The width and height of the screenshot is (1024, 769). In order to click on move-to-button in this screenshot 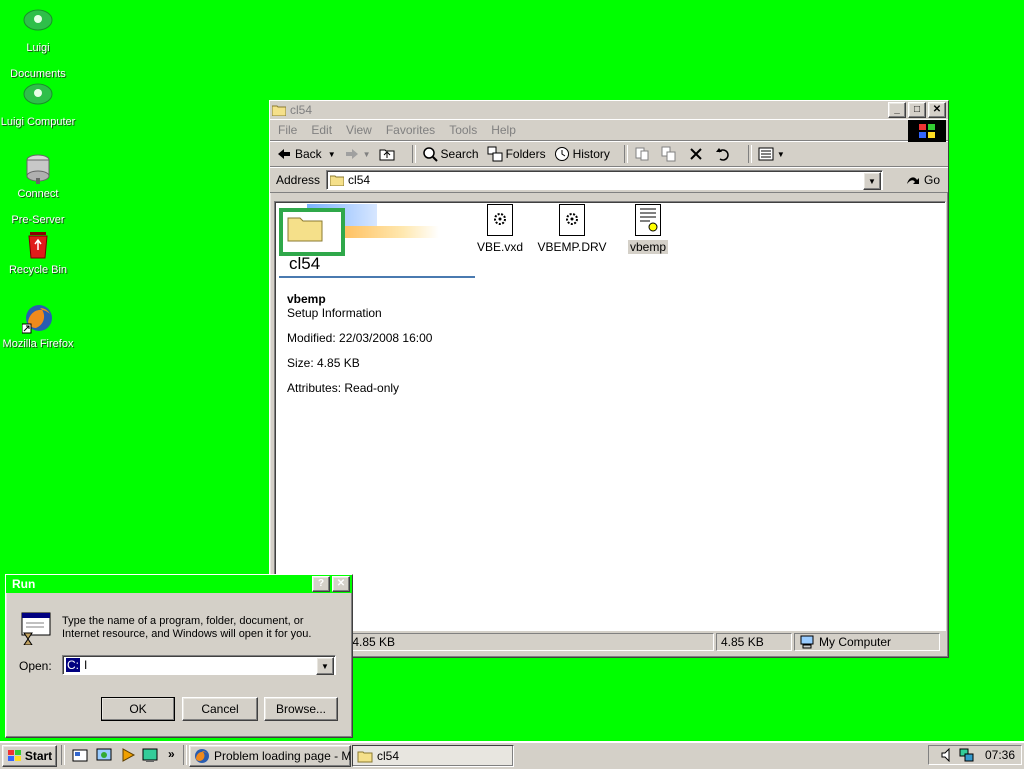, I will do `click(643, 154)`.